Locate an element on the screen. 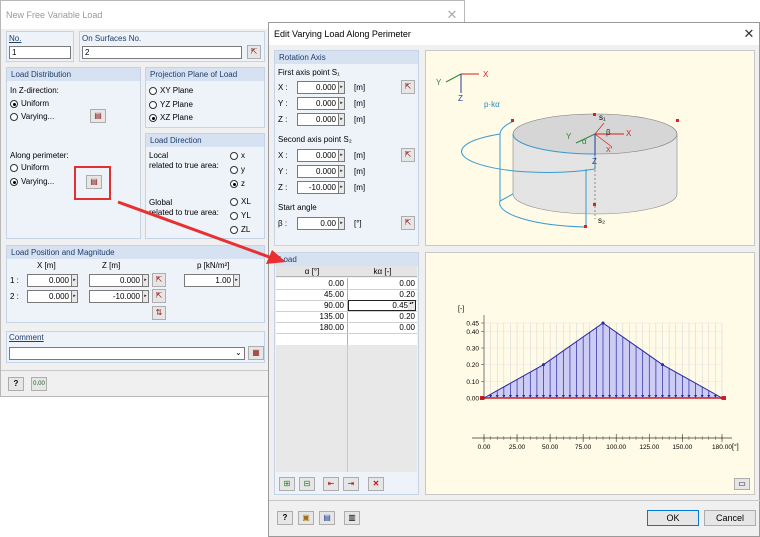  surfaces-input: 2 is located at coordinates (162, 52).